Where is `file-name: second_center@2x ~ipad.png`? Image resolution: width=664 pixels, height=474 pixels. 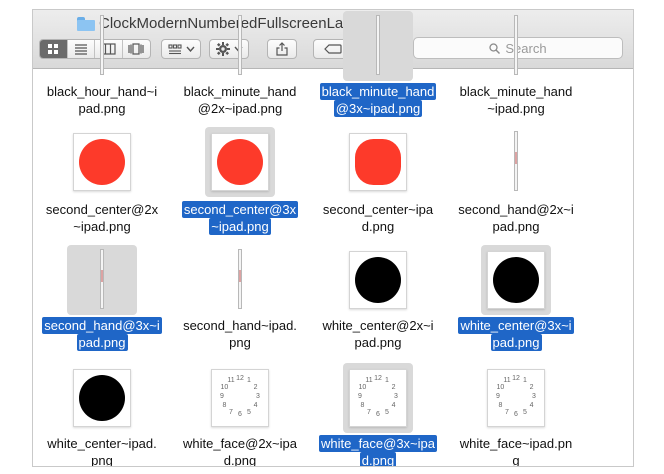
file-name: second_center@2x ~ipad.png is located at coordinates (102, 218).